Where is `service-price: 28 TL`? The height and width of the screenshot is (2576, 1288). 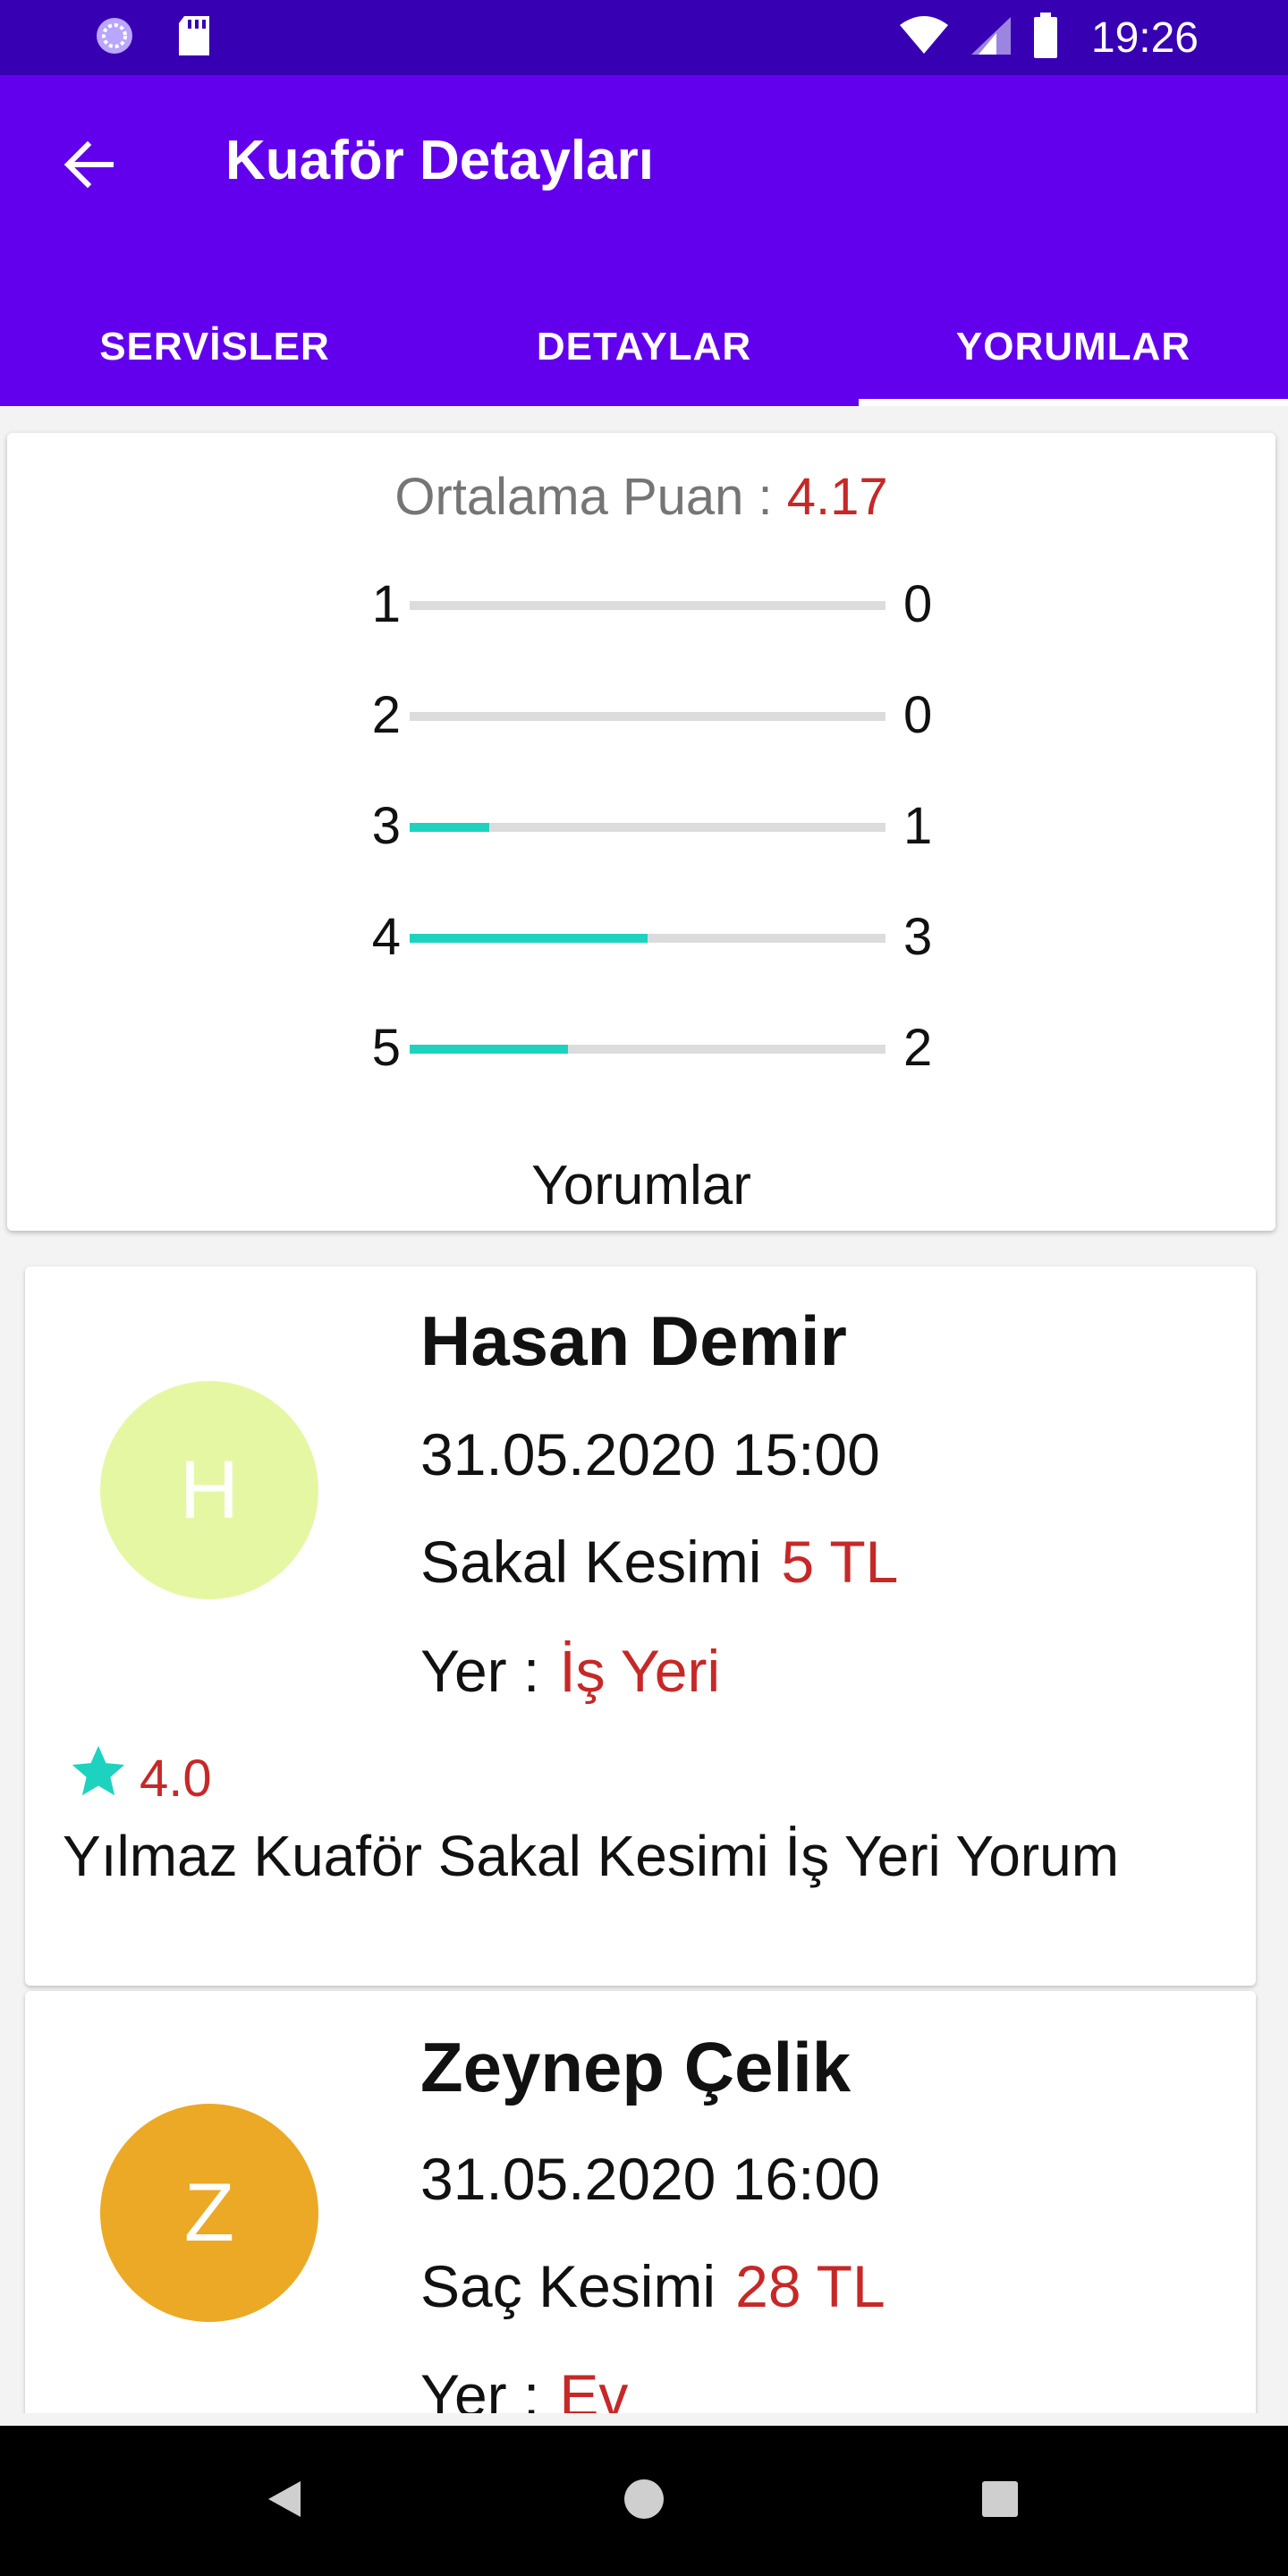 service-price: 28 TL is located at coordinates (810, 2286).